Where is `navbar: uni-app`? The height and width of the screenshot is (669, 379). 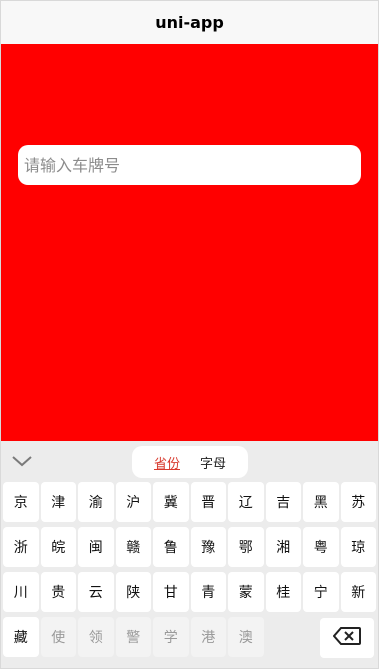
navbar: uni-app is located at coordinates (189, 22).